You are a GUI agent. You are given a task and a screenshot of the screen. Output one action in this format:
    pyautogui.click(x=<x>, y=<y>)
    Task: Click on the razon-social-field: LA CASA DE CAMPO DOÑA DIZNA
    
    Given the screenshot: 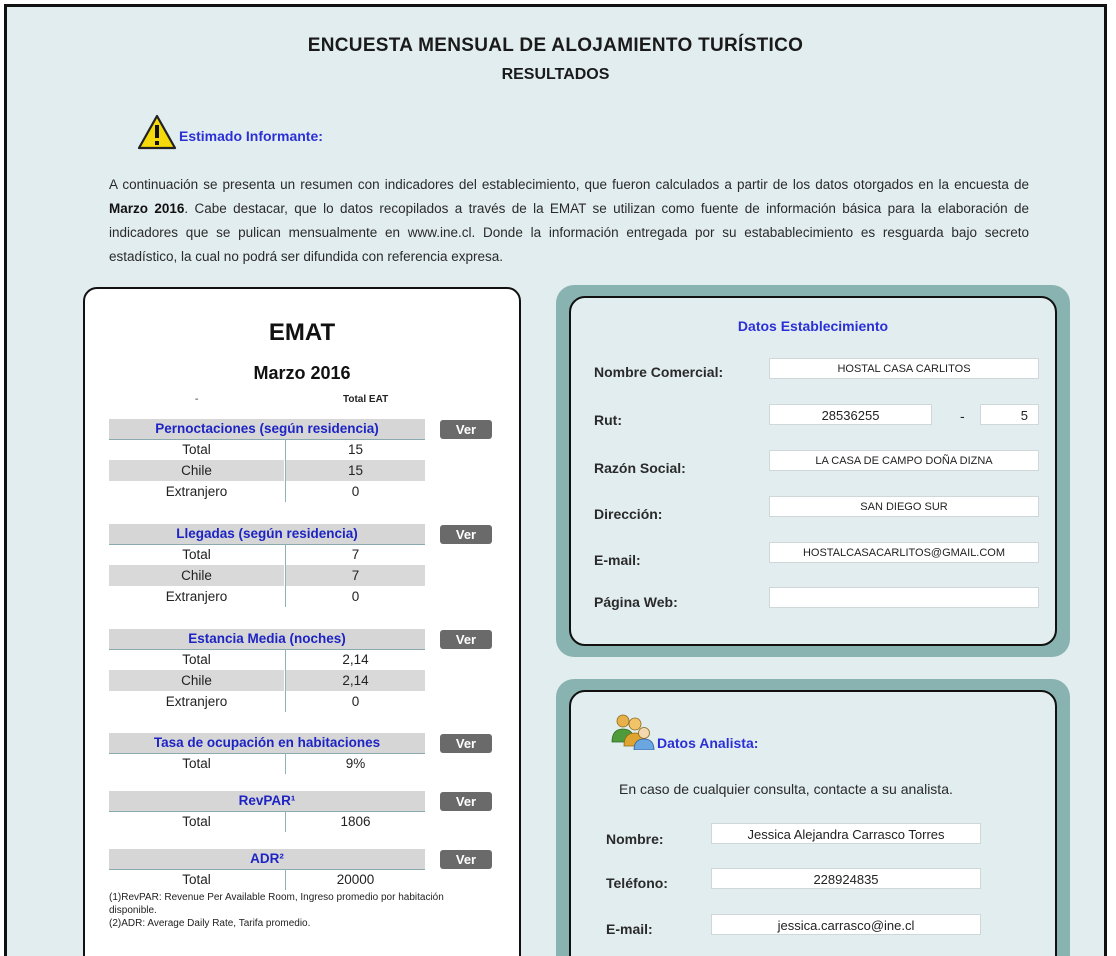 What is the action you would take?
    pyautogui.click(x=904, y=460)
    